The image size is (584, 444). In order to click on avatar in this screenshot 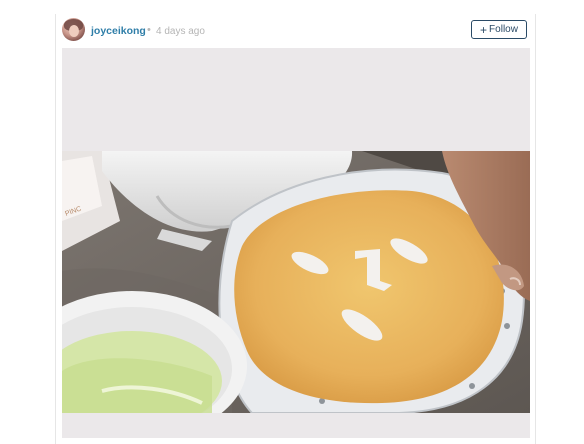, I will do `click(73, 29)`.